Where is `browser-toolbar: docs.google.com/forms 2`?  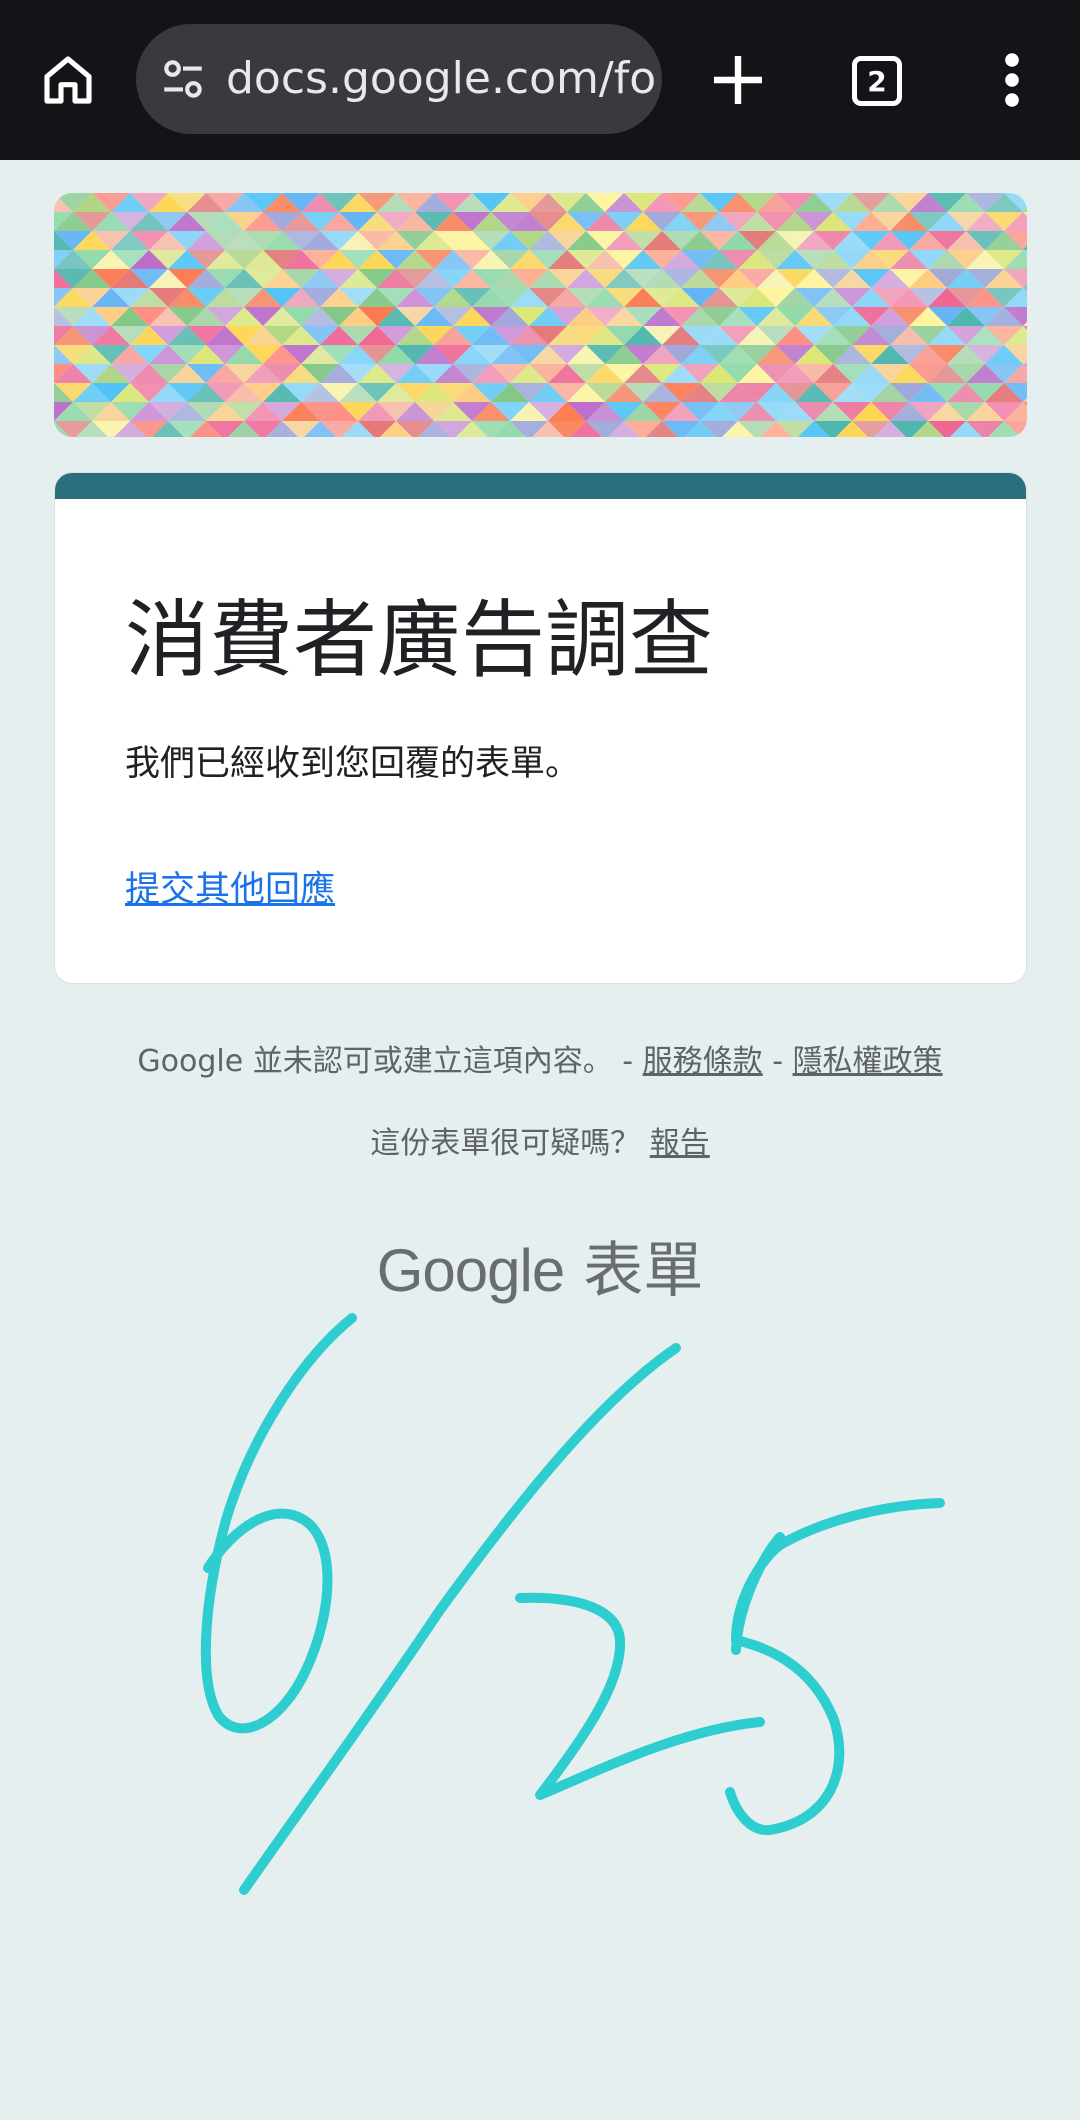 browser-toolbar: docs.google.com/forms 2 is located at coordinates (540, 80).